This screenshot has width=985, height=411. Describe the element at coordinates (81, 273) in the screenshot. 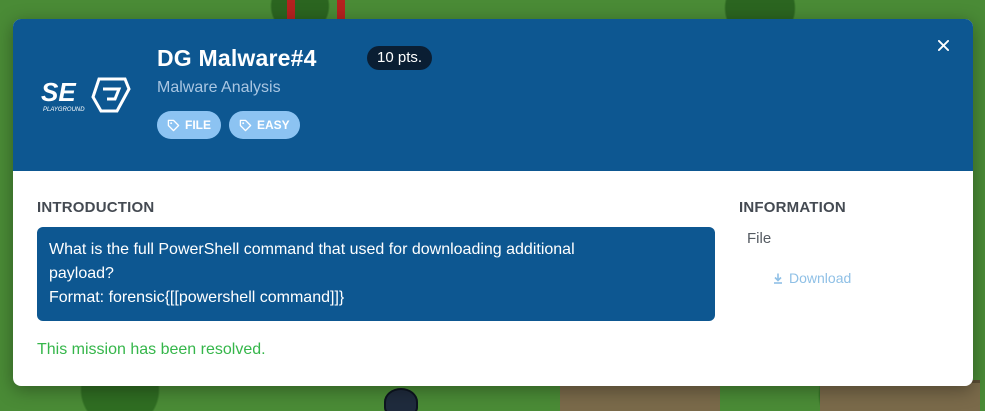

I see `introduction-line: payload?` at that location.